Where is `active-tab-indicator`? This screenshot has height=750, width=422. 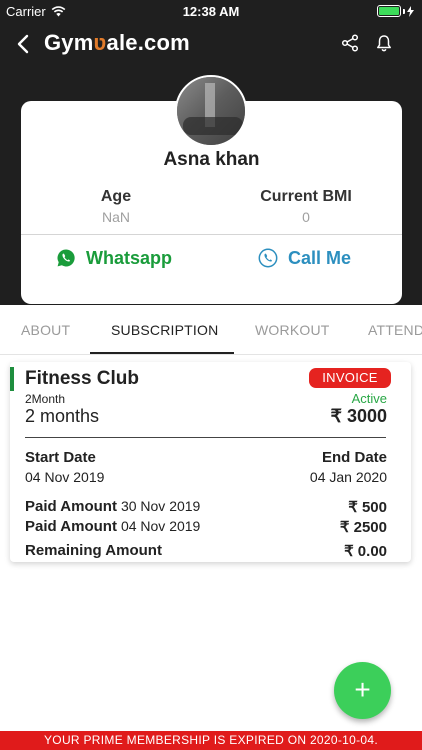
active-tab-indicator is located at coordinates (162, 353).